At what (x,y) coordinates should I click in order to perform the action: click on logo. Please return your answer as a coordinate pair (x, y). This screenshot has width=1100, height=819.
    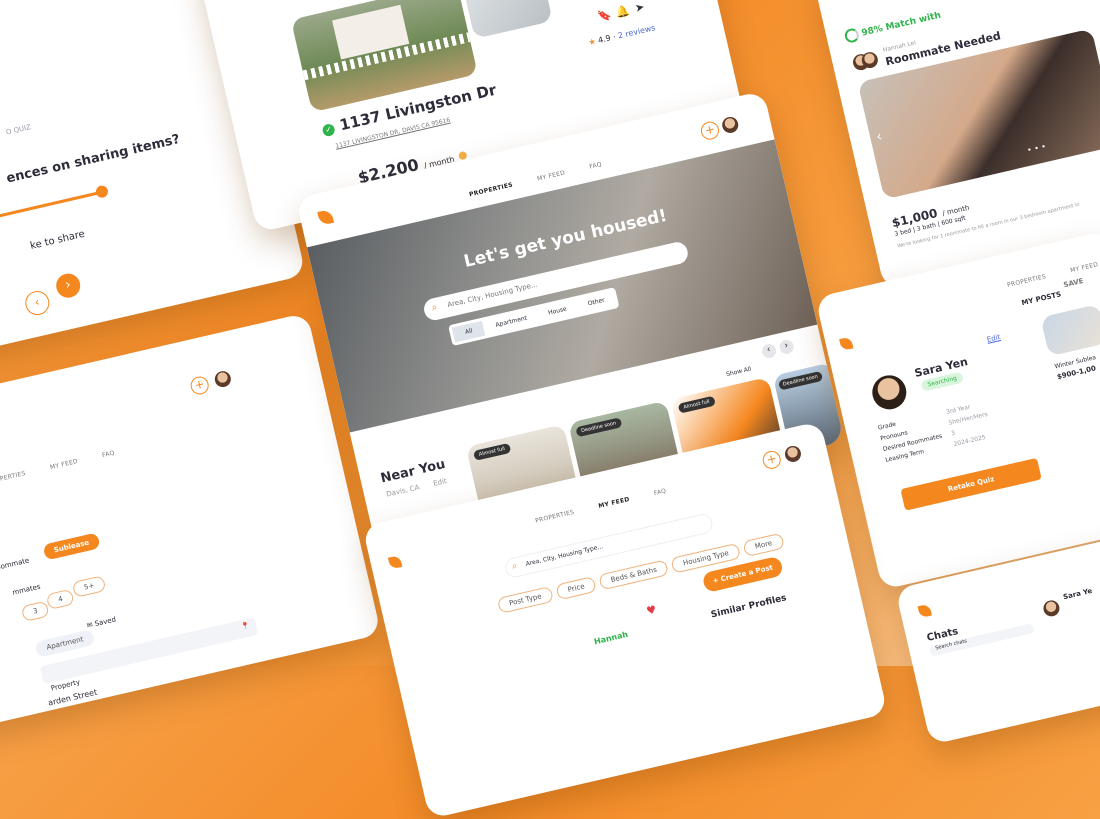
    Looking at the image, I should click on (331, 221).